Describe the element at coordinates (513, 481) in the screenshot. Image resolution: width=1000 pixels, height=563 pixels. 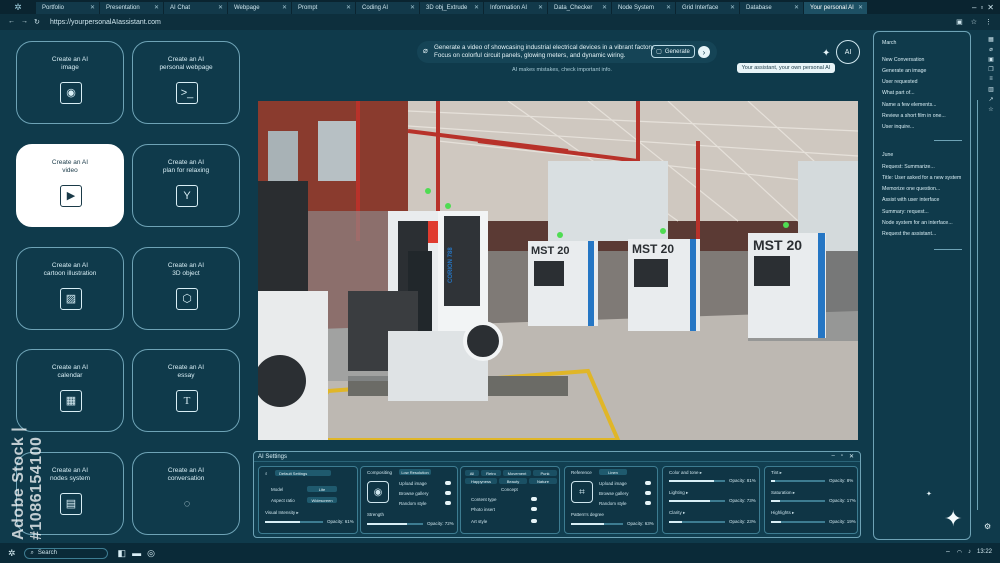
I see `filter-chip: Beauty` at that location.